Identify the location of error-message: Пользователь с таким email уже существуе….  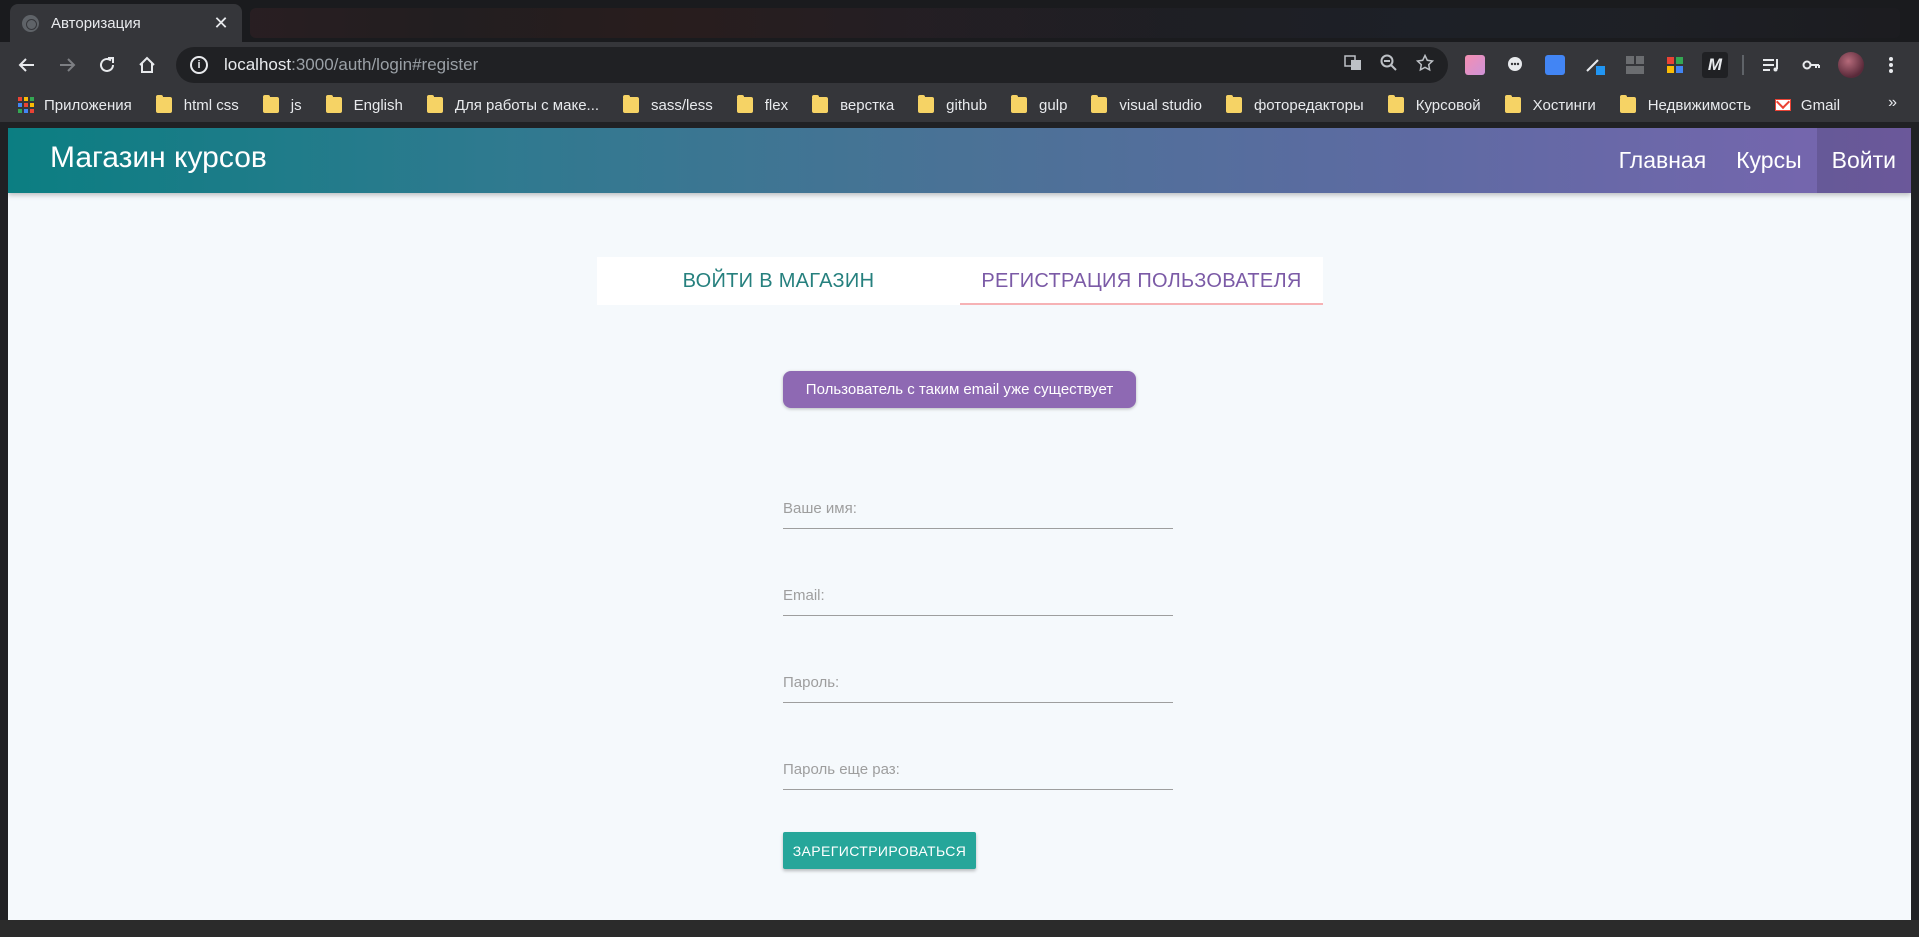
(959, 389).